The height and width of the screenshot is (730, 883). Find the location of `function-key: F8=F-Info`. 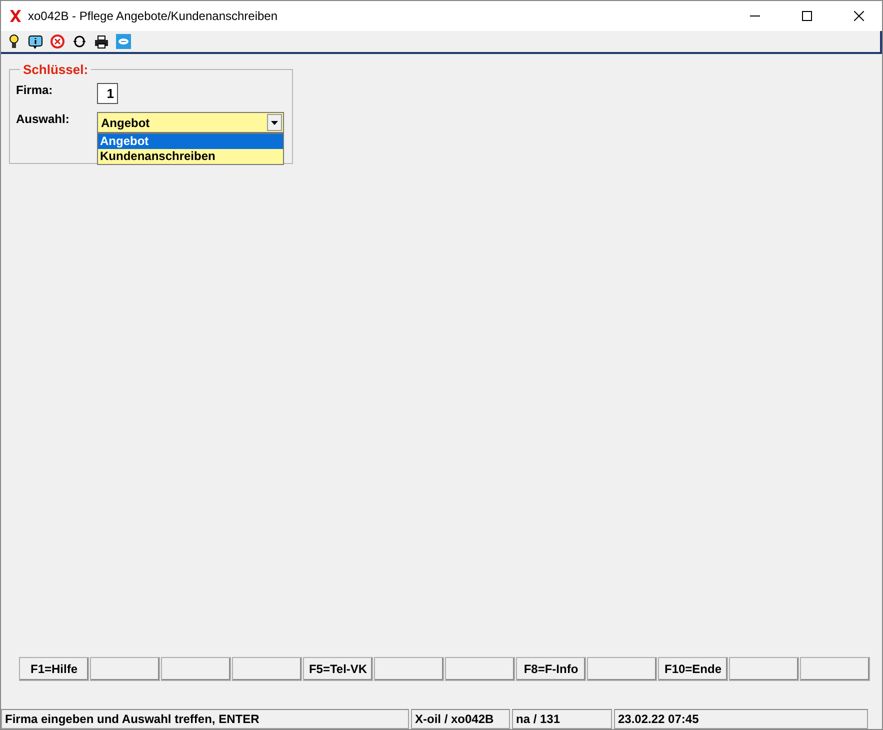

function-key: F8=F-Info is located at coordinates (551, 669).